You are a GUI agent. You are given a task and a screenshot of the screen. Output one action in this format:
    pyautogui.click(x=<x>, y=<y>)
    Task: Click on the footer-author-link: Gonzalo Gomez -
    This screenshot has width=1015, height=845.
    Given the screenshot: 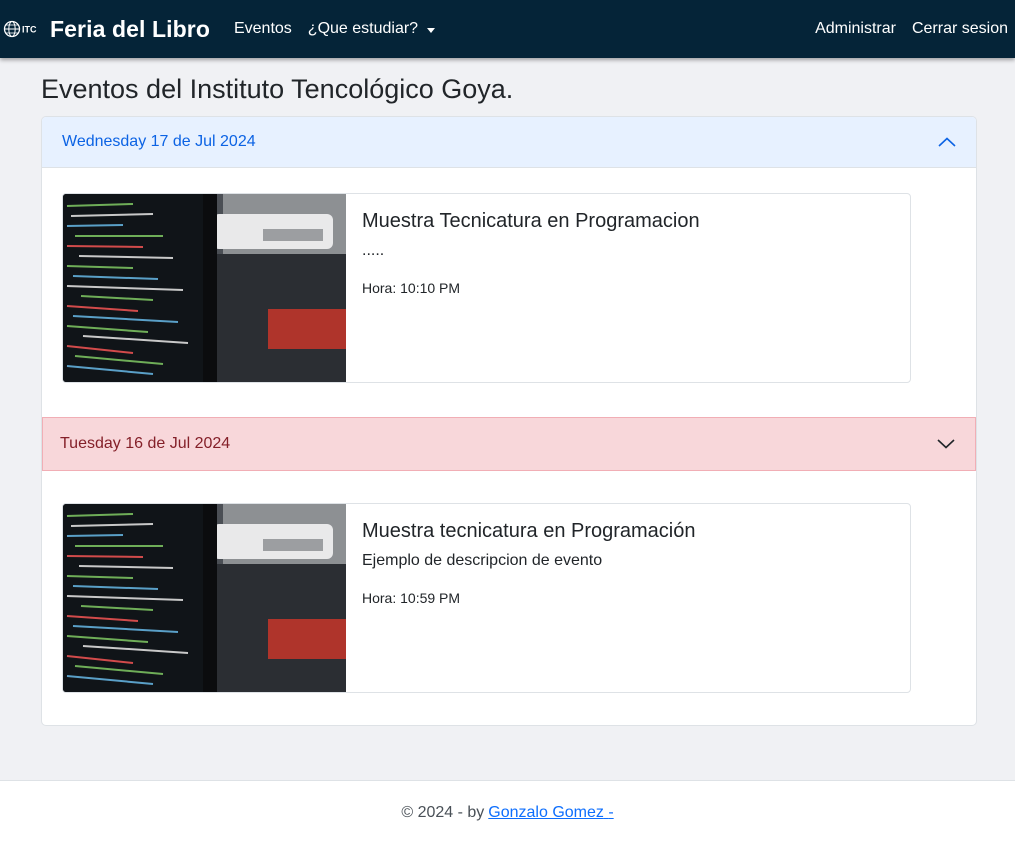 What is the action you would take?
    pyautogui.click(x=550, y=813)
    